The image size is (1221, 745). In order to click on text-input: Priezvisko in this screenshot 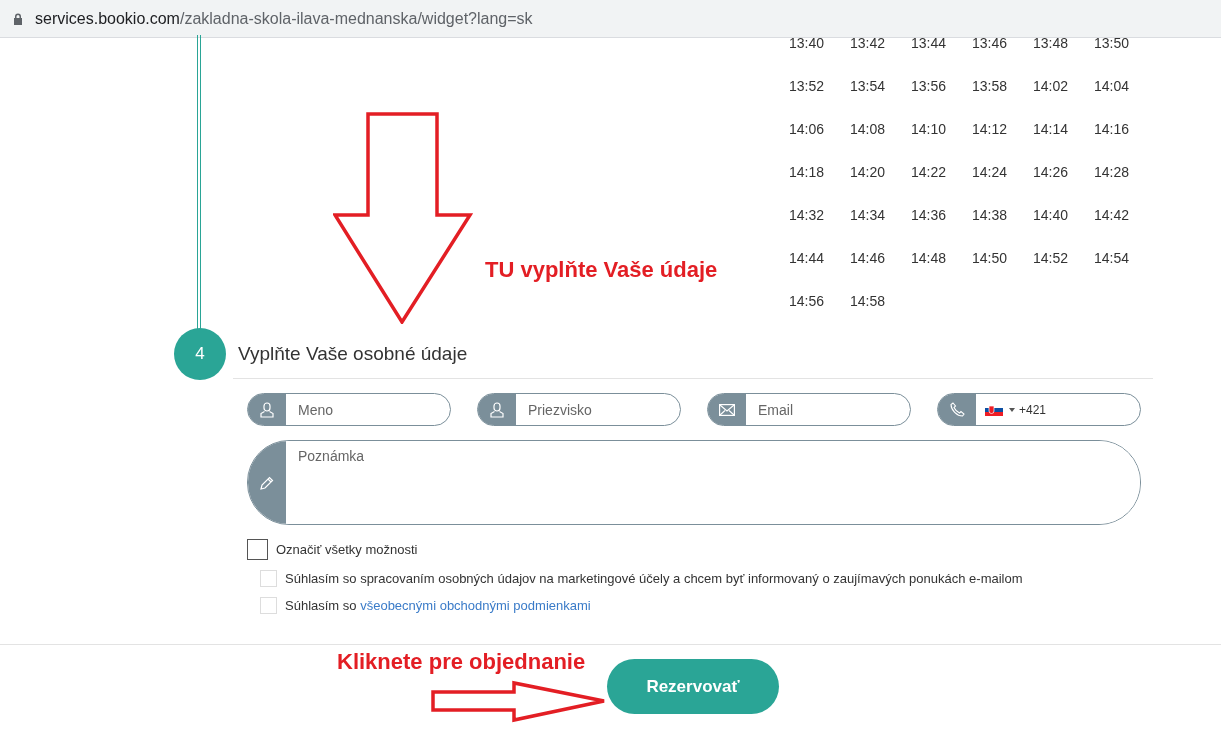, I will do `click(598, 409)`.